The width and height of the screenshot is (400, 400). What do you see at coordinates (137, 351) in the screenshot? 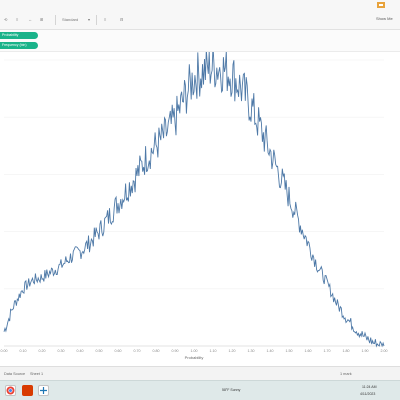
I see `x-tick-label: 0.70` at bounding box center [137, 351].